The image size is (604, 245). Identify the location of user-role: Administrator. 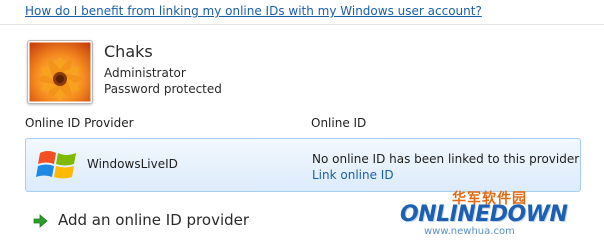
(145, 73).